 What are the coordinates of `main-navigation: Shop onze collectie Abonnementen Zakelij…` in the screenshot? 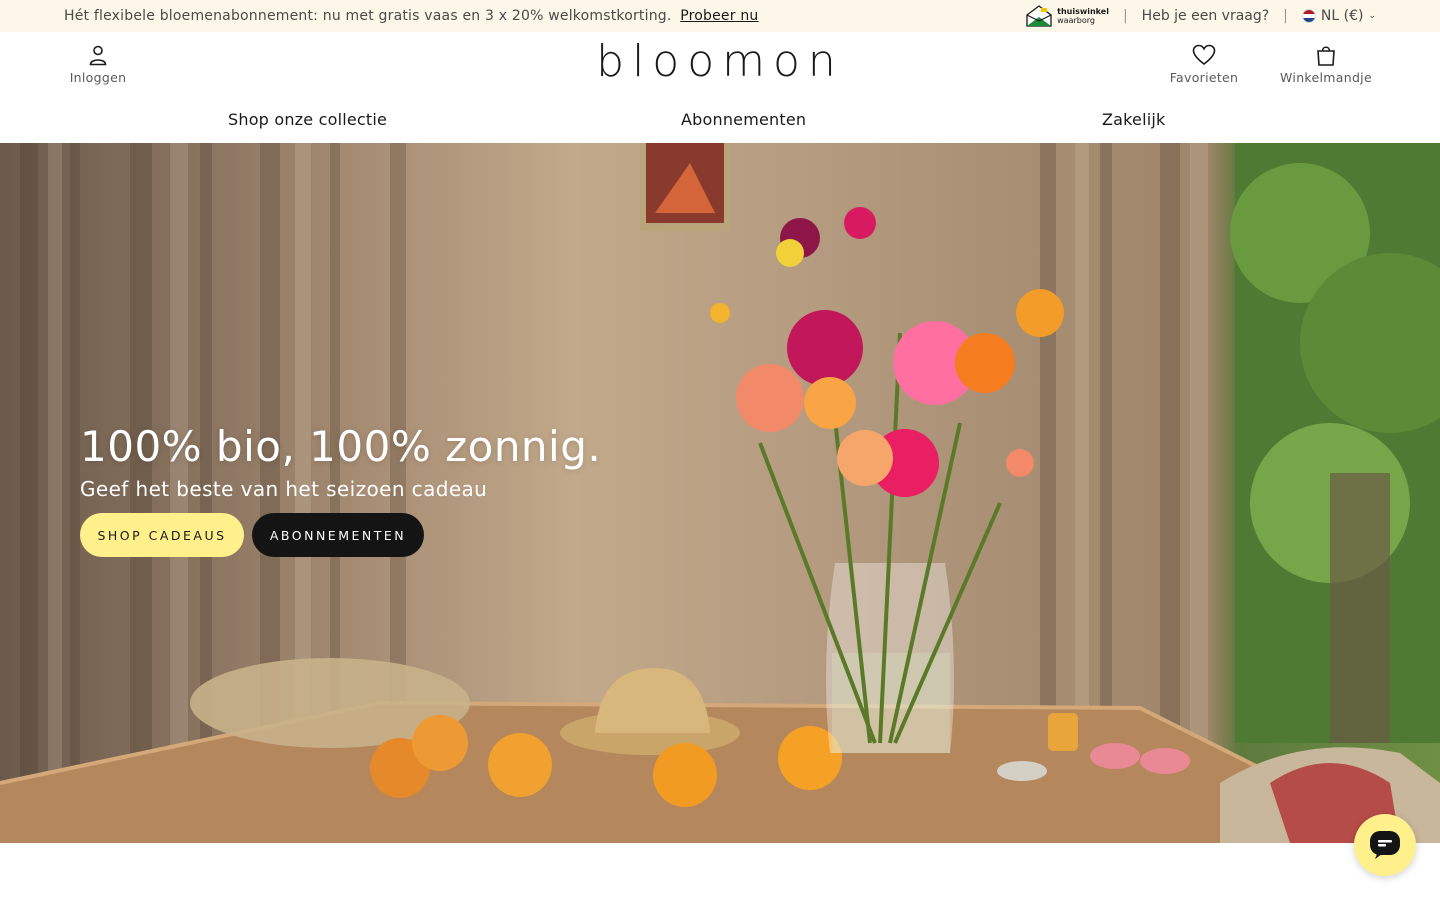 It's located at (720, 121).